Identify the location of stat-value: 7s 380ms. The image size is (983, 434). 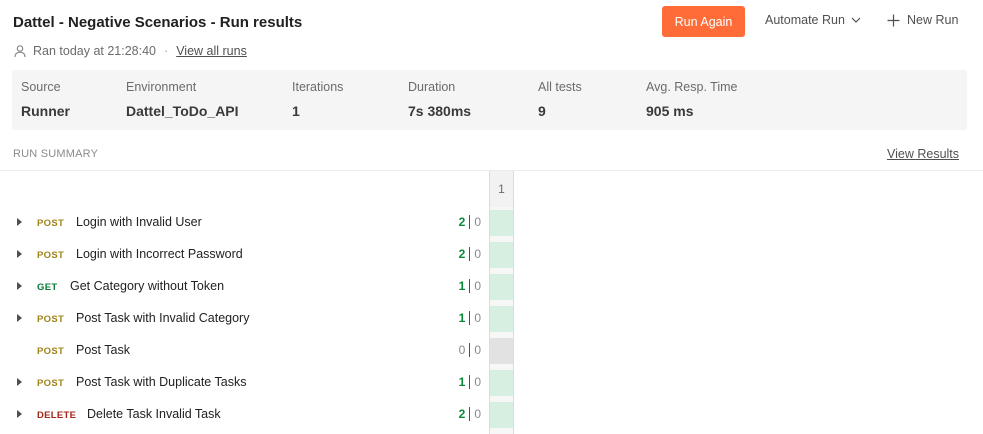
(440, 111).